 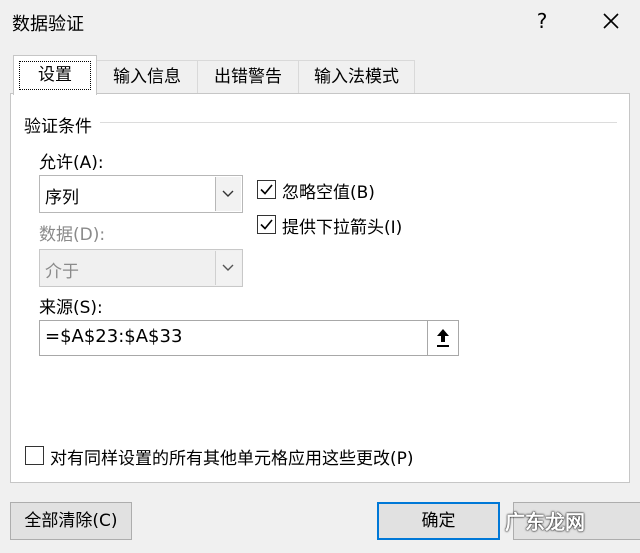 I want to click on tab-input-message: 输入信息, so click(x=147, y=77).